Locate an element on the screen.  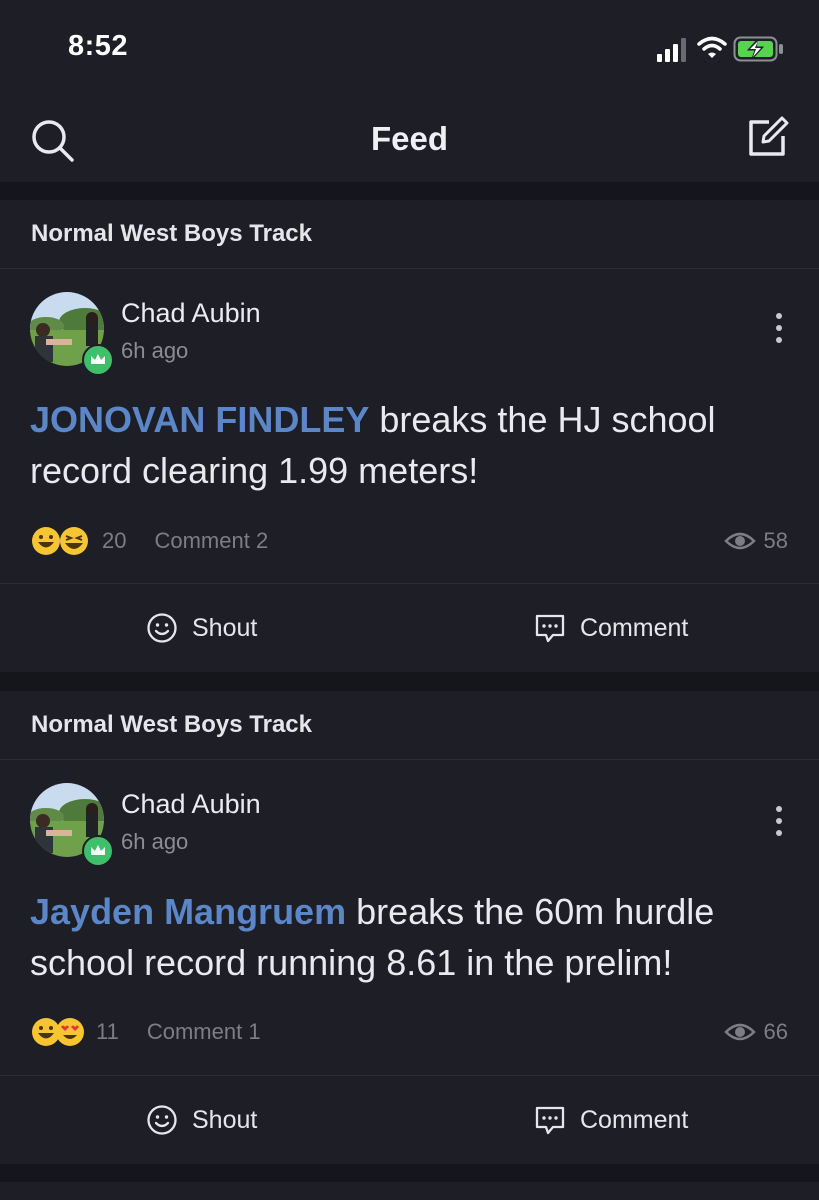
status-time: 8:52 is located at coordinates (98, 46).